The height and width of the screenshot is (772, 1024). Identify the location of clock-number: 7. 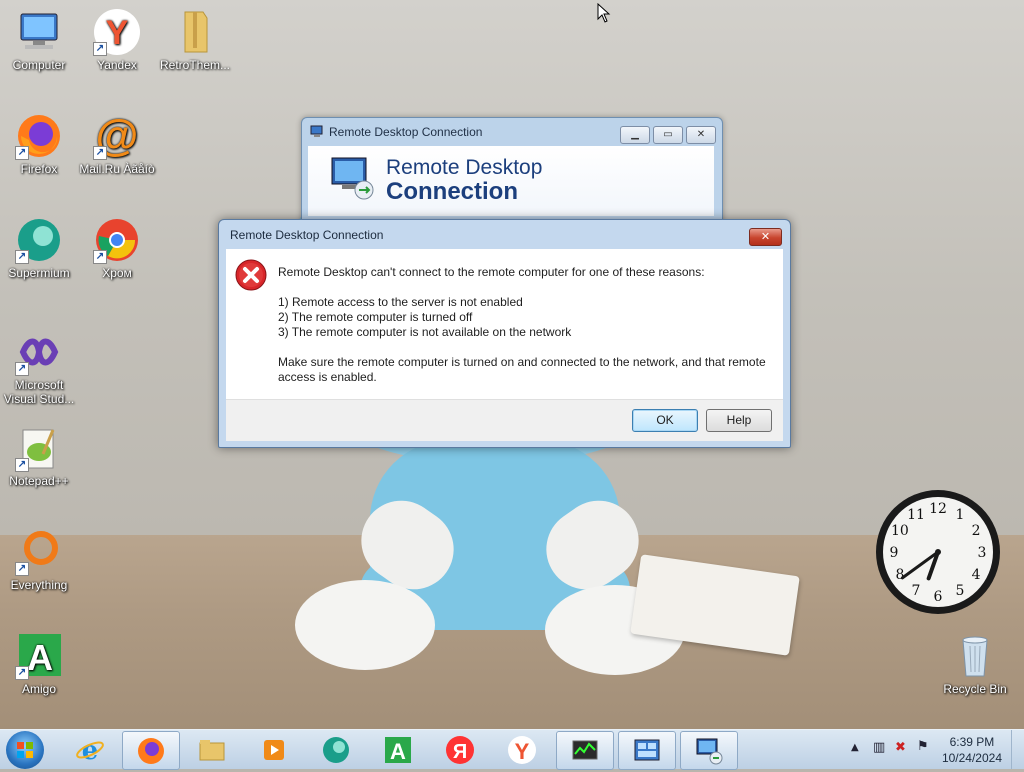
(916, 591).